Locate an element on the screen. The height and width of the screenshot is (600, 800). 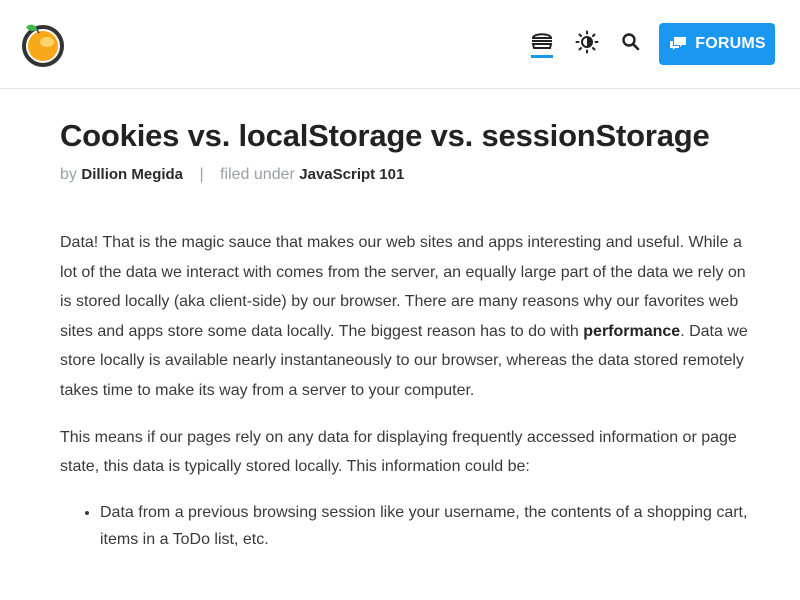
forums-button: FORUMS is located at coordinates (717, 44).